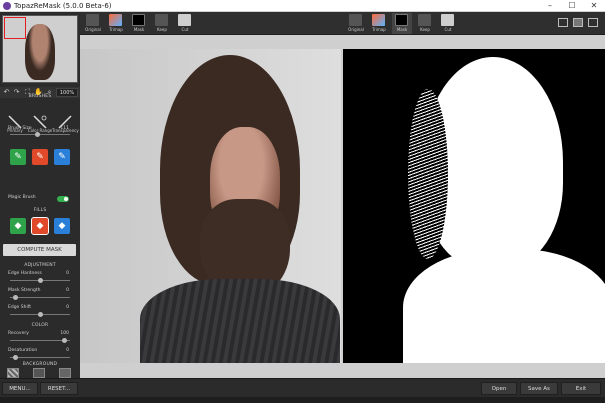 This screenshot has height=403, width=605. Describe the element at coordinates (40, 265) in the screenshot. I see `adjustment-heading: ADJUSTMENT` at that location.